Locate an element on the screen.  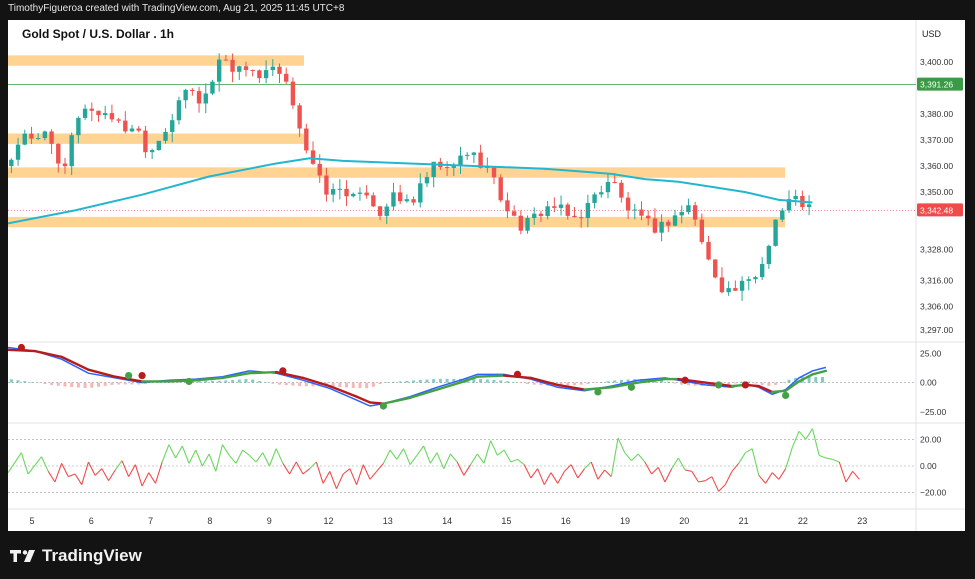
time-tick-label: 12 is located at coordinates (328, 521).